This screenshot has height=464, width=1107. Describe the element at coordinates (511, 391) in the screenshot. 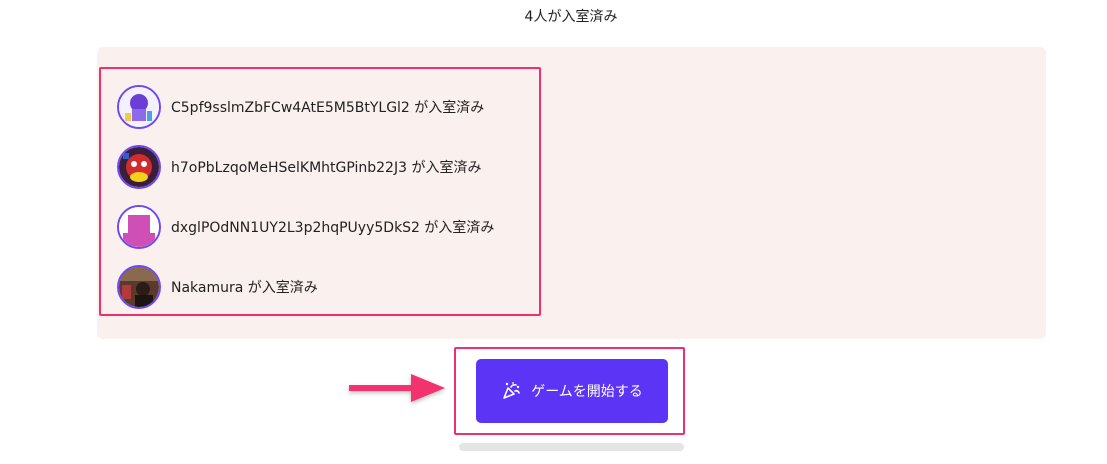

I see `party-popper-icon` at that location.